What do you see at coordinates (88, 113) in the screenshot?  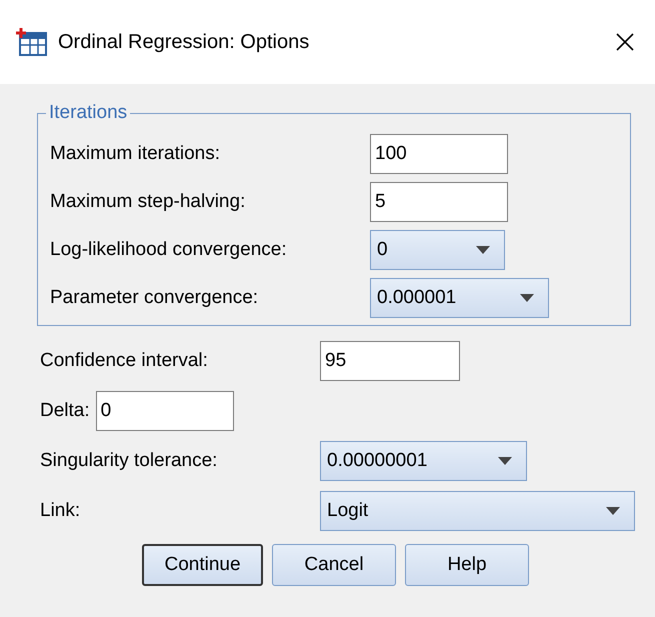 I see `group-title: Iterations` at bounding box center [88, 113].